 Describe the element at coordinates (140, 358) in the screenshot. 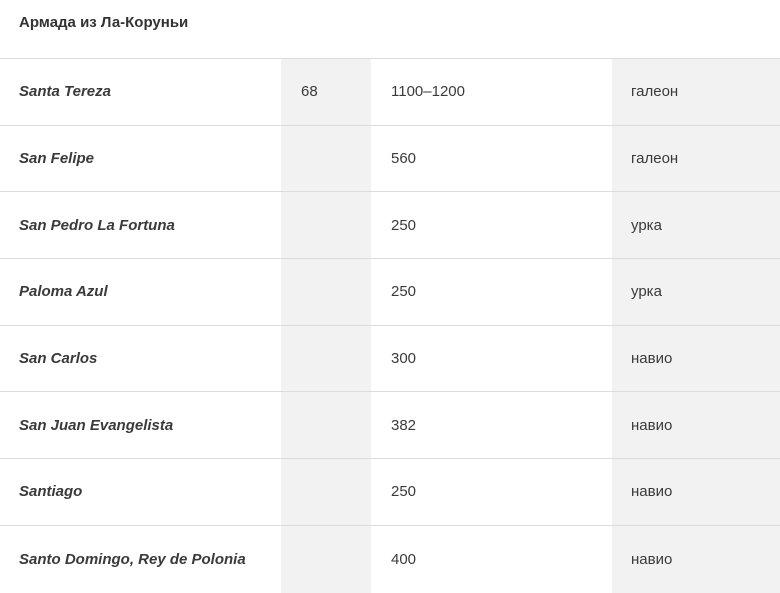

I see `ship-name-cell: San Carlos` at that location.